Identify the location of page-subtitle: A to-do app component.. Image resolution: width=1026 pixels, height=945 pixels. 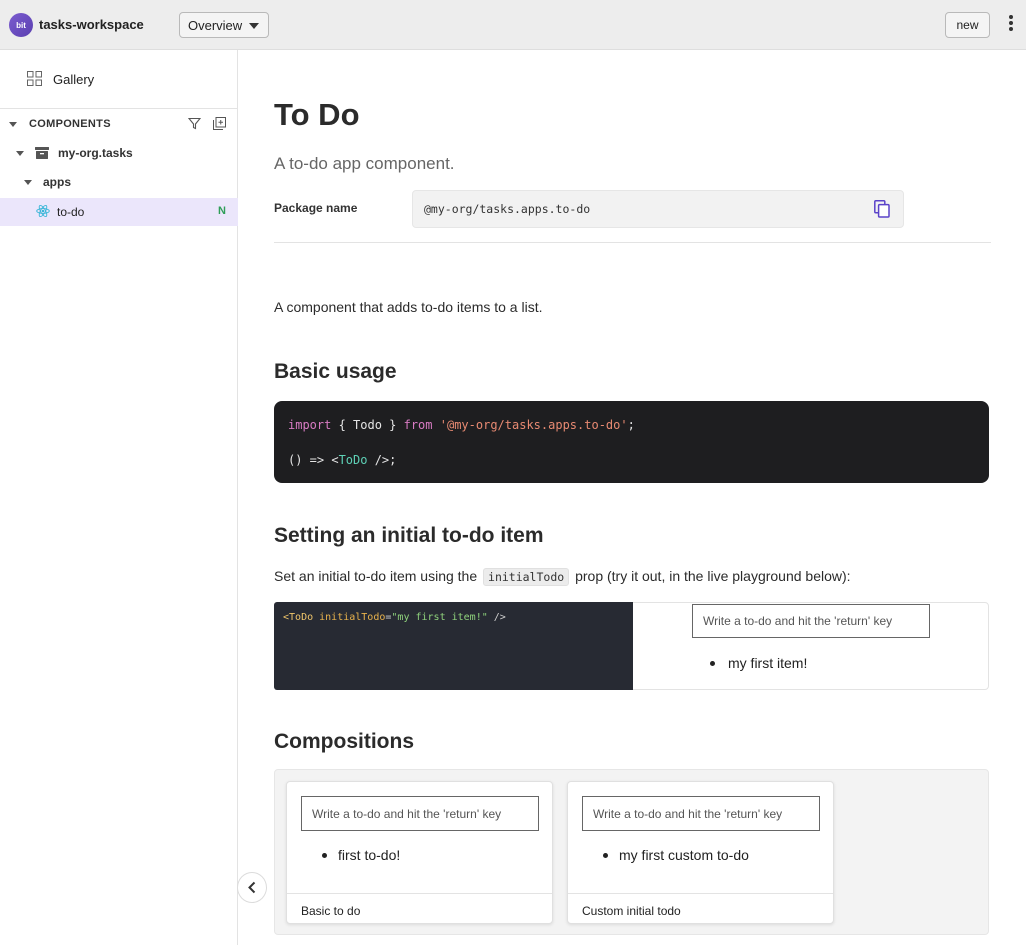
(364, 163).